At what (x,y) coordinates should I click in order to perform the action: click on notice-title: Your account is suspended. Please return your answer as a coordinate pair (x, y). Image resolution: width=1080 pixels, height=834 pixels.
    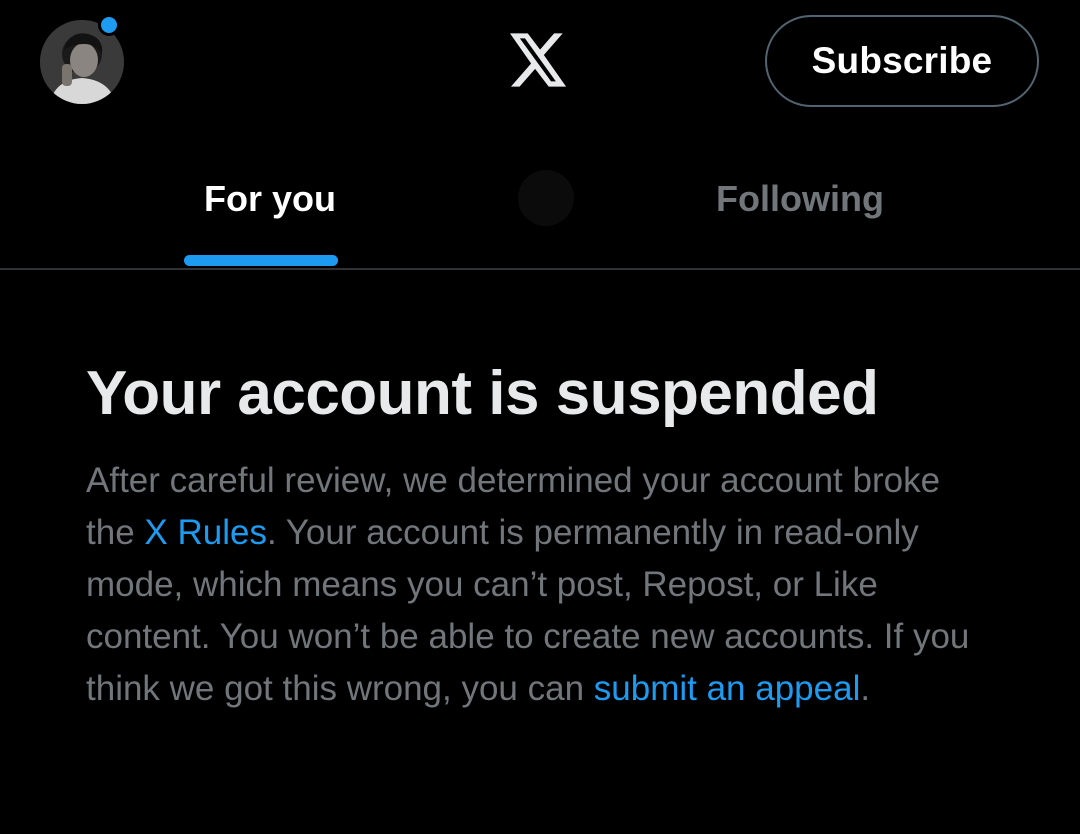
    Looking at the image, I should click on (482, 393).